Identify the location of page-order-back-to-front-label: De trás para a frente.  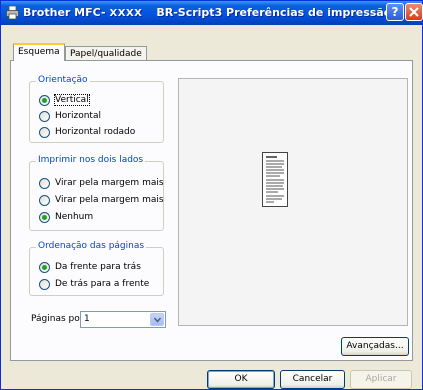
(102, 284).